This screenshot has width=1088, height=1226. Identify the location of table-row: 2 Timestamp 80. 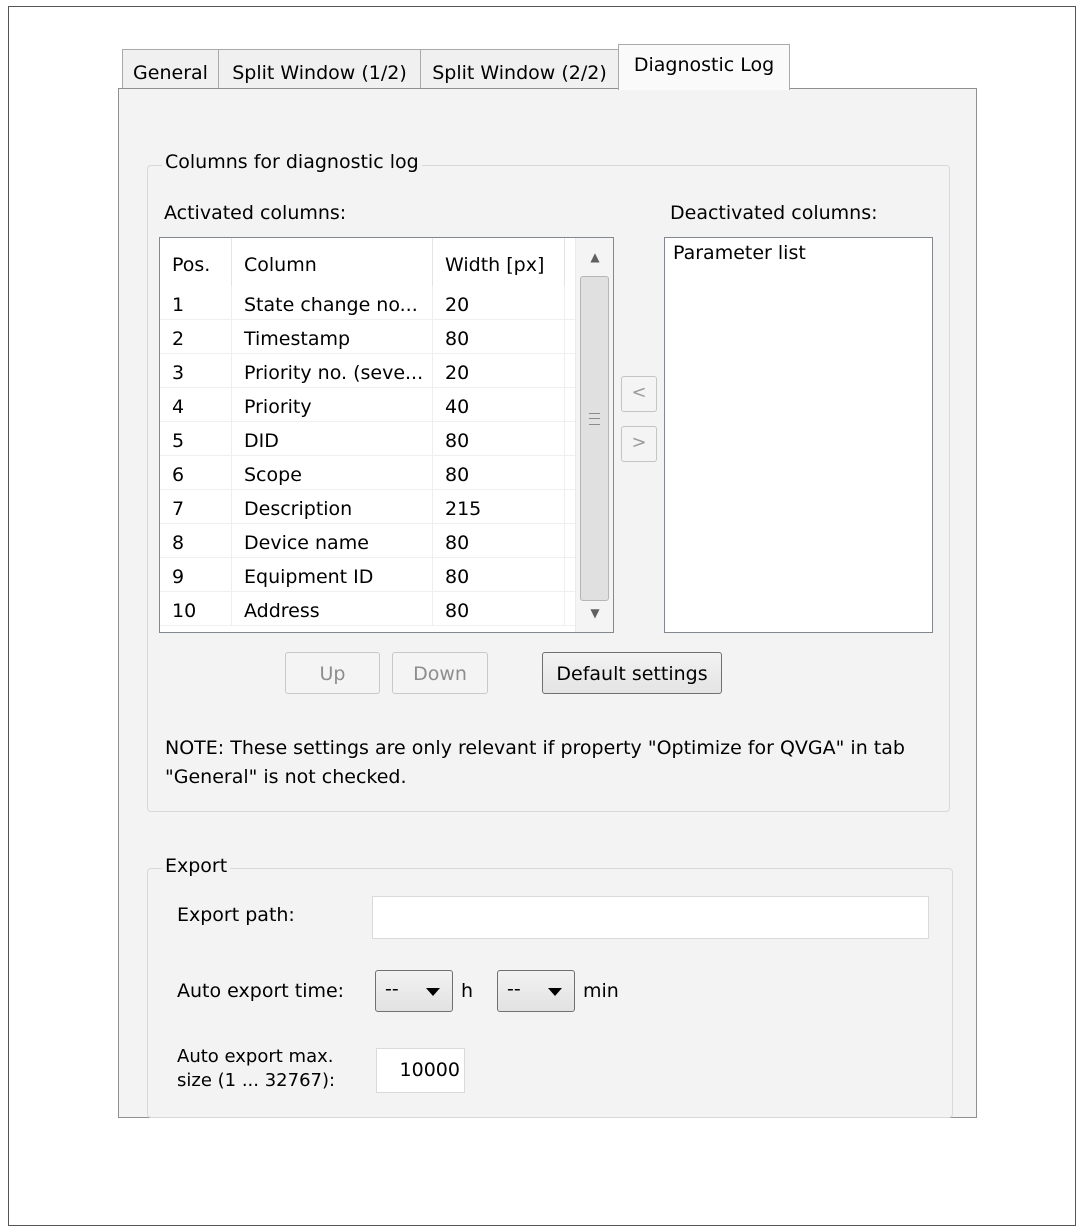
(367, 337).